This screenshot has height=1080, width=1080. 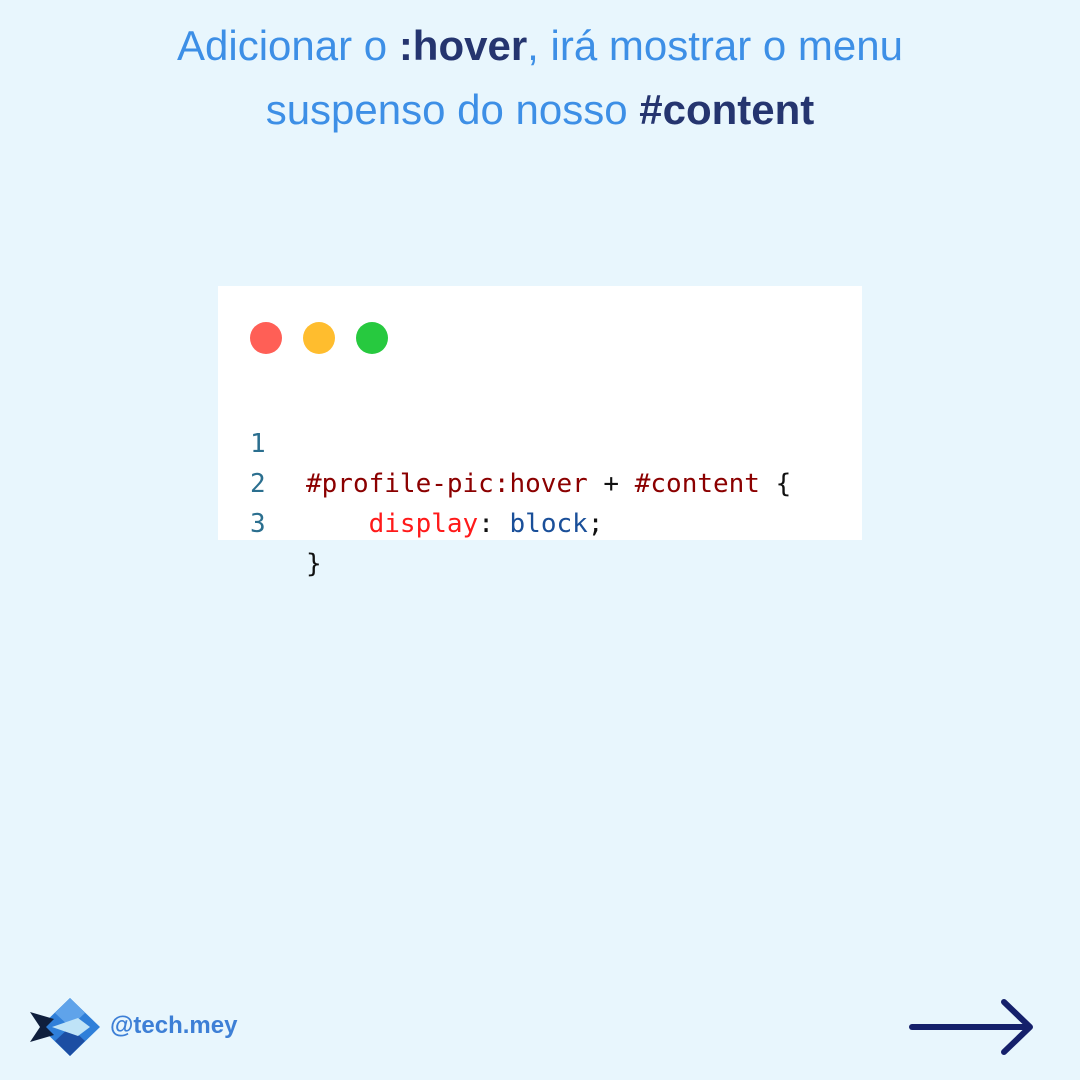 What do you see at coordinates (611, 484) in the screenshot?
I see `css-combinator: +` at bounding box center [611, 484].